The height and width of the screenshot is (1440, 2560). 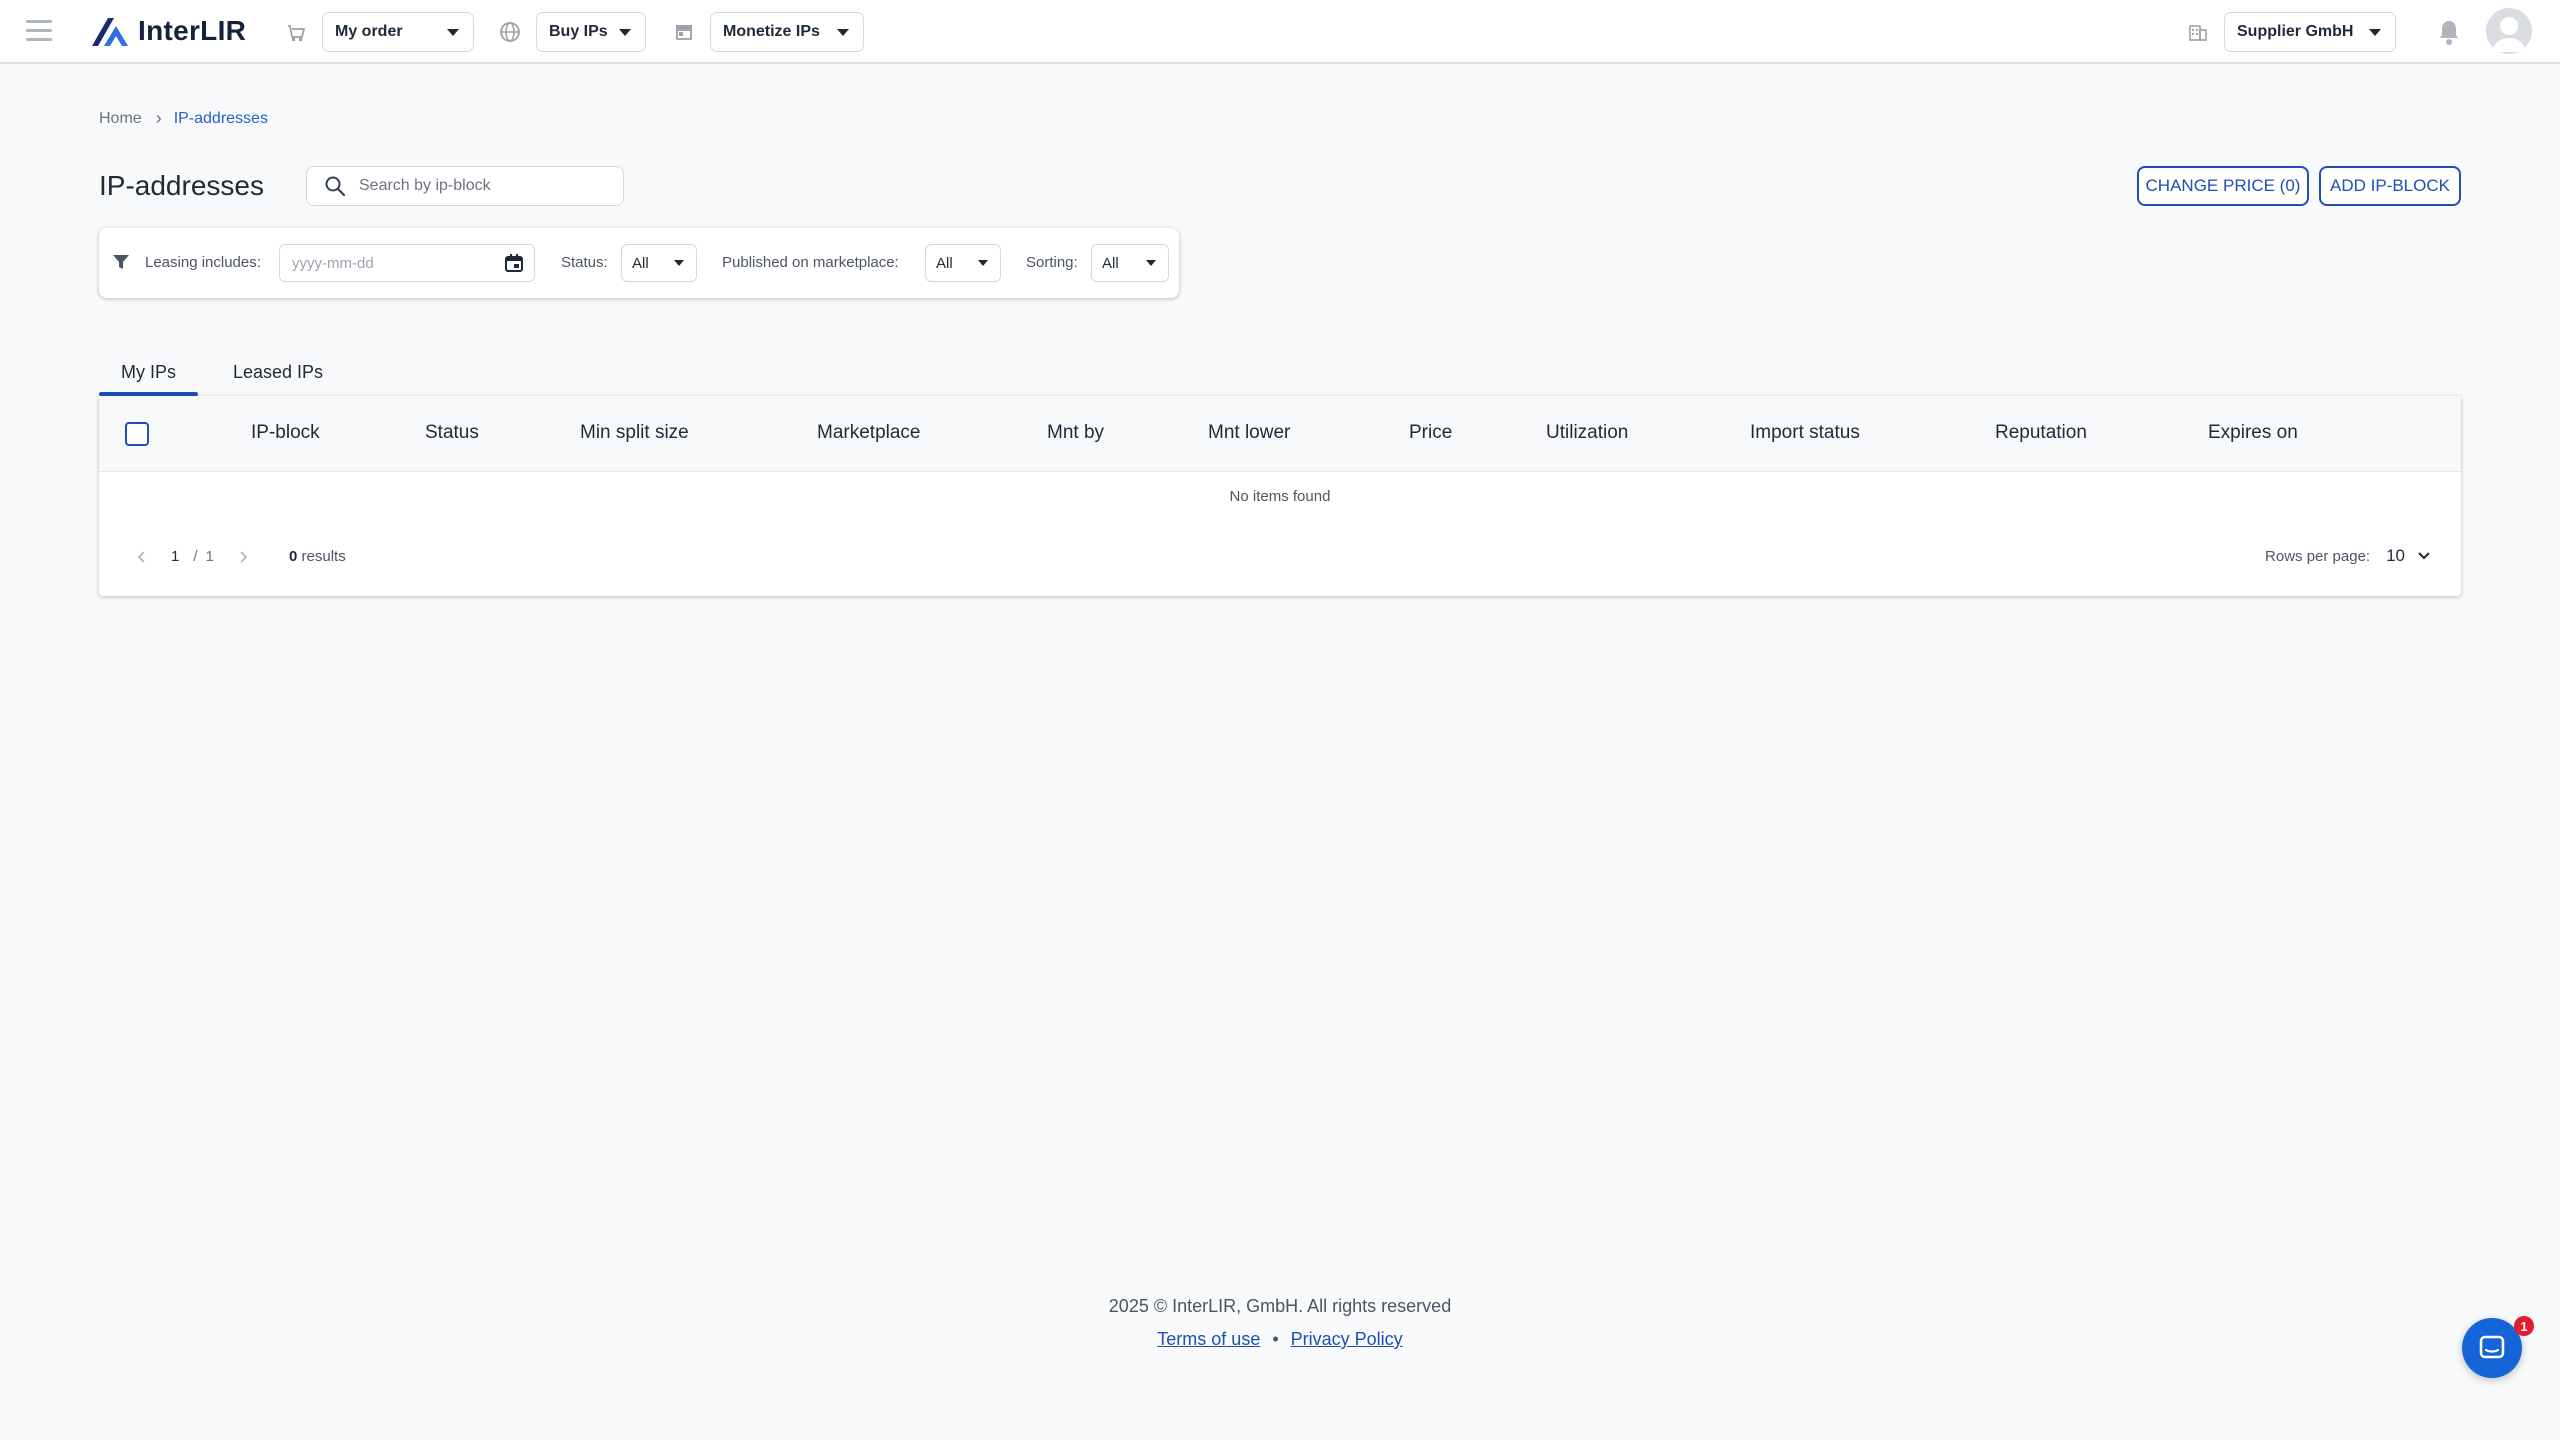 I want to click on search-box, so click(x=465, y=186).